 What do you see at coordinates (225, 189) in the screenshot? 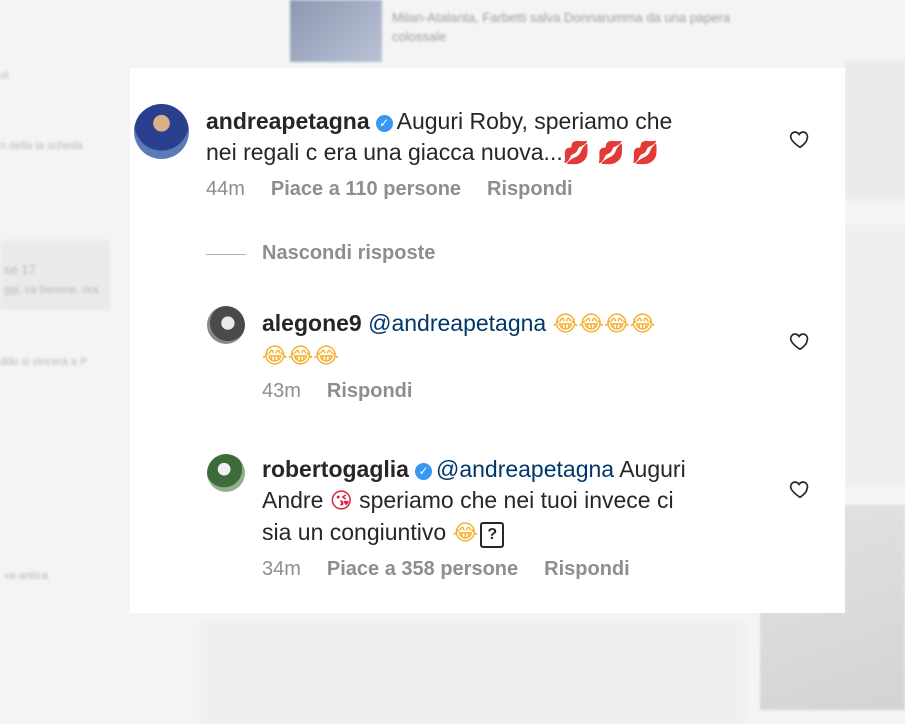
I see `comment-time: 44m` at bounding box center [225, 189].